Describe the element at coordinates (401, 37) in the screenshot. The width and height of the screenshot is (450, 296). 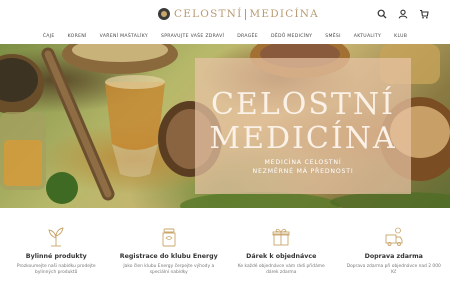
I see `nav-item-klub: KLUB` at that location.